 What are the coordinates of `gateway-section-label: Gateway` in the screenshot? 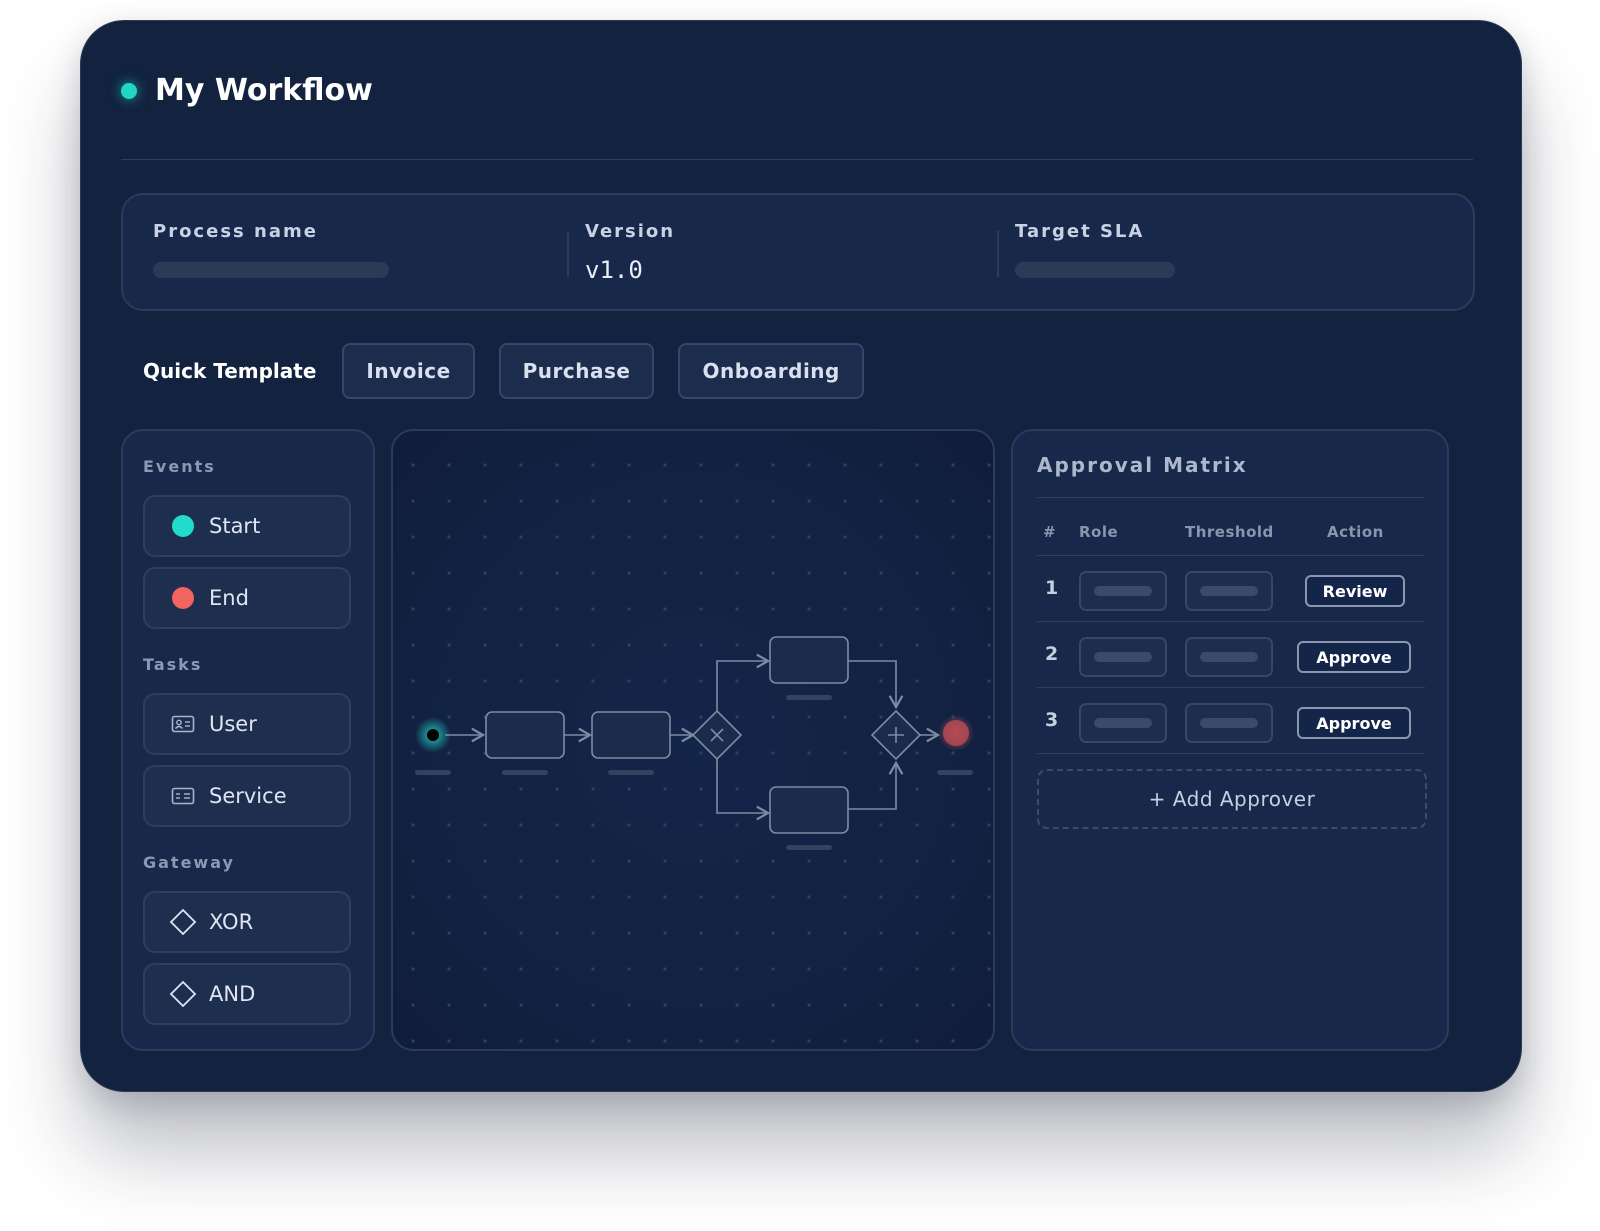 It's located at (189, 862).